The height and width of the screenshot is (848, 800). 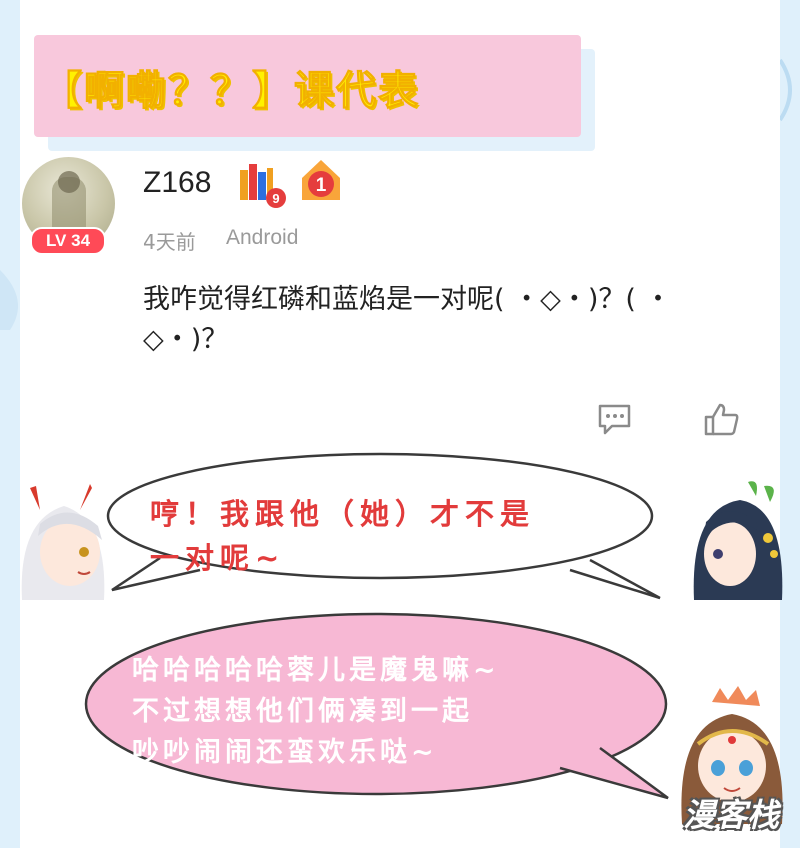 I want to click on bubble-top-line-1: 哼！我跟他（她）才不是, so click(x=343, y=514).